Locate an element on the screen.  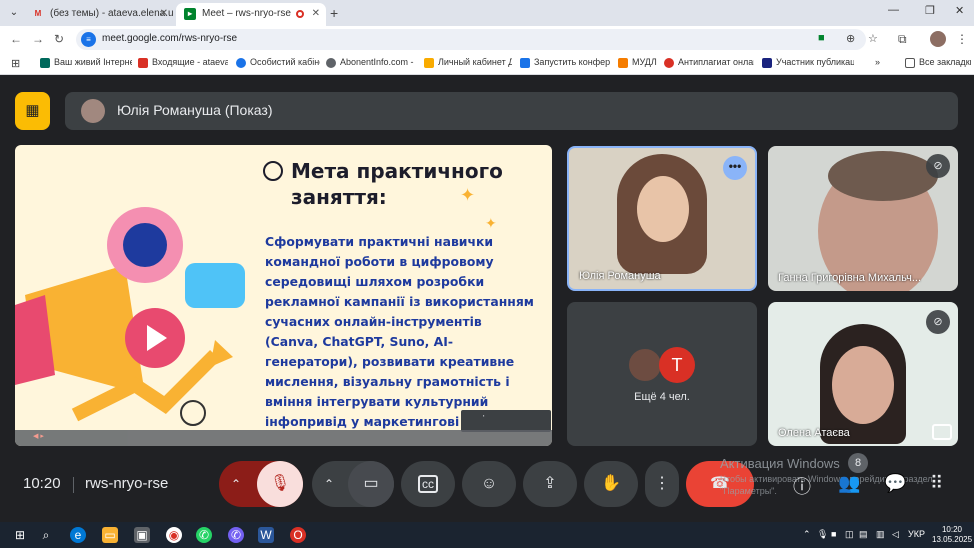
present-screen-icon: ⇪ is located at coordinates (550, 483).